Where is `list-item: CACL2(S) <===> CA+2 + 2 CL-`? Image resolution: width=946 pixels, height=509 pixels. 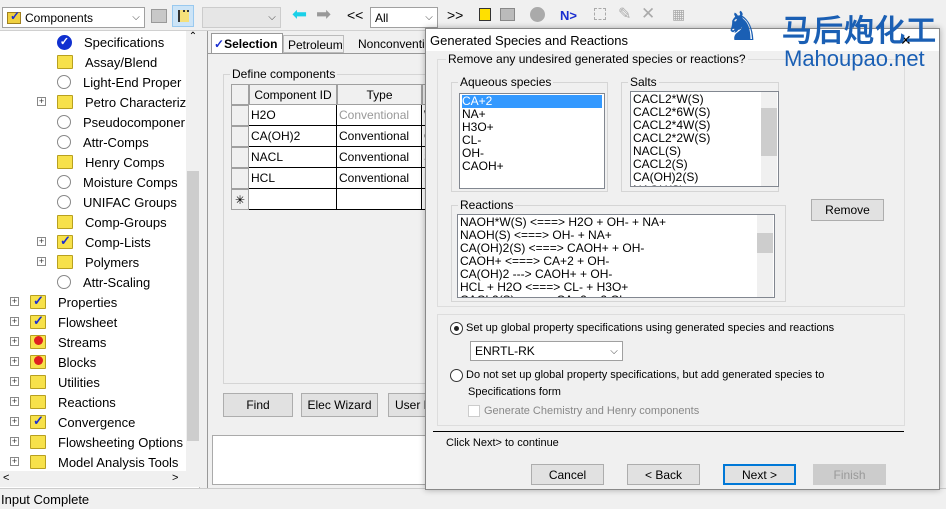
list-item: CACL2(S) <===> CA+2 + 2 CL- is located at coordinates (616, 296).